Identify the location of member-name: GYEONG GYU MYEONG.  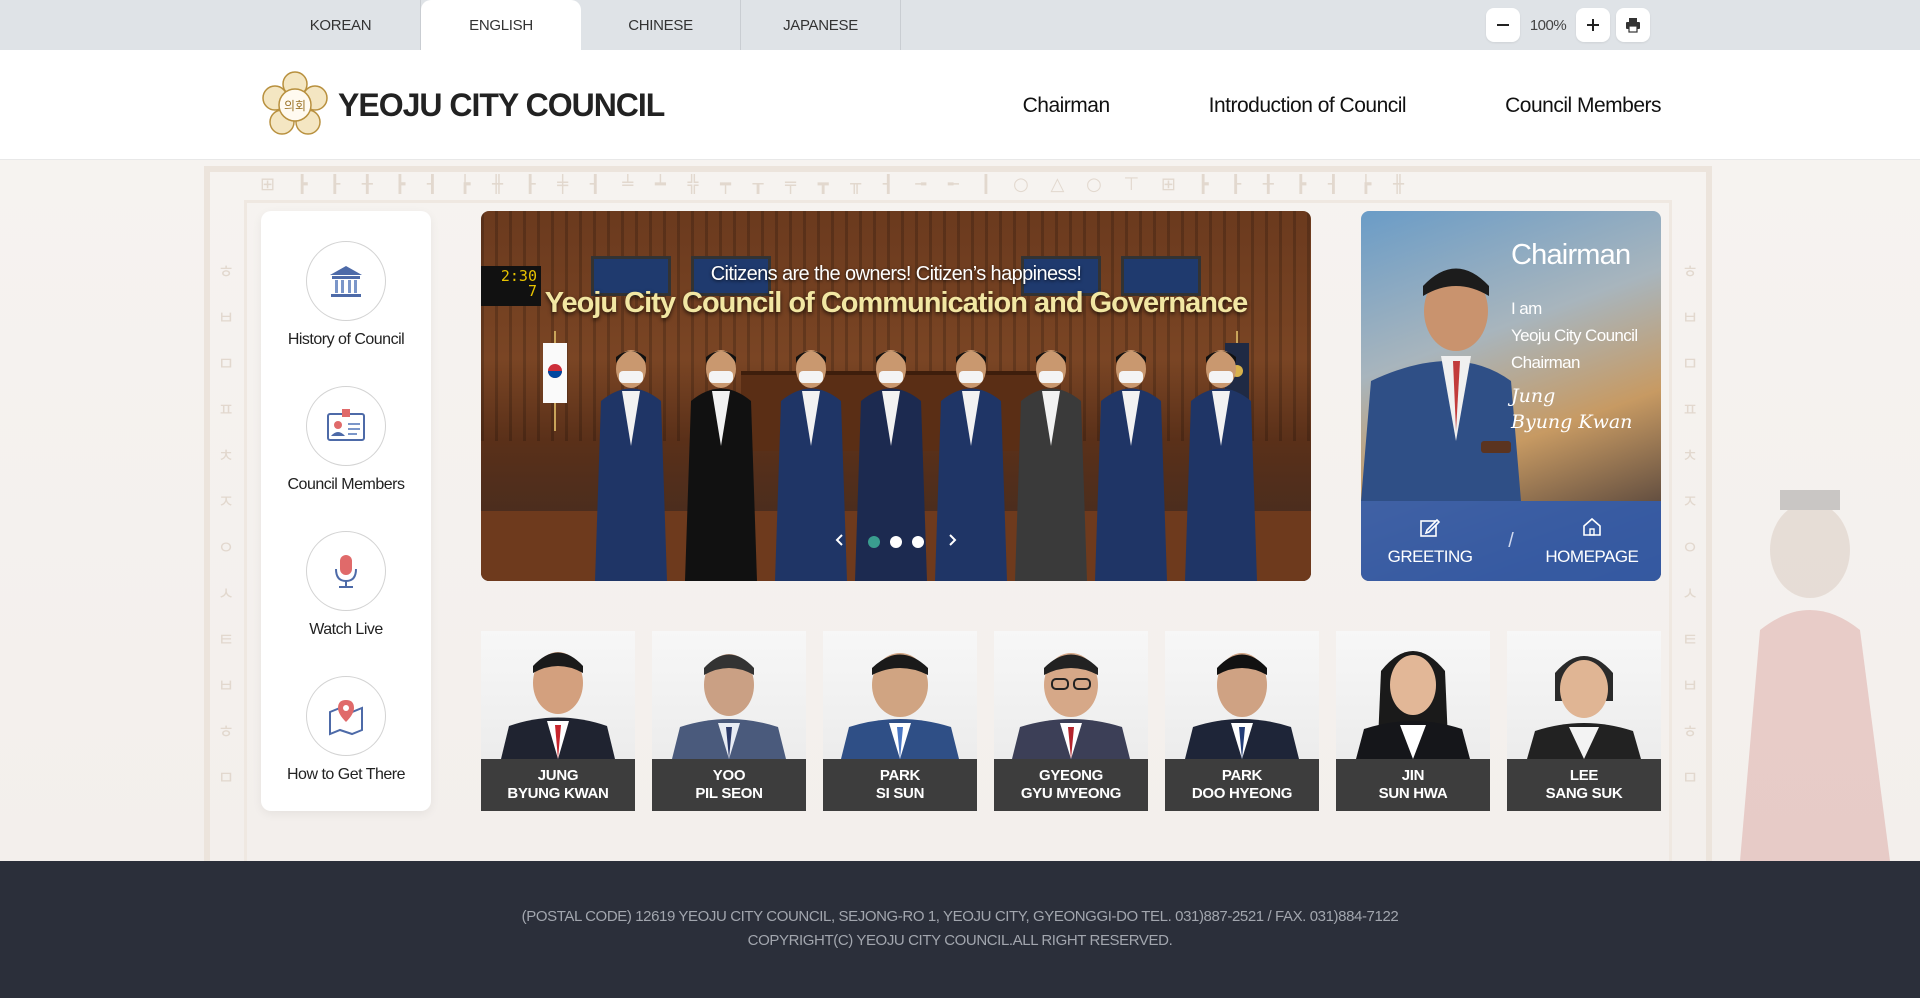
(1071, 785).